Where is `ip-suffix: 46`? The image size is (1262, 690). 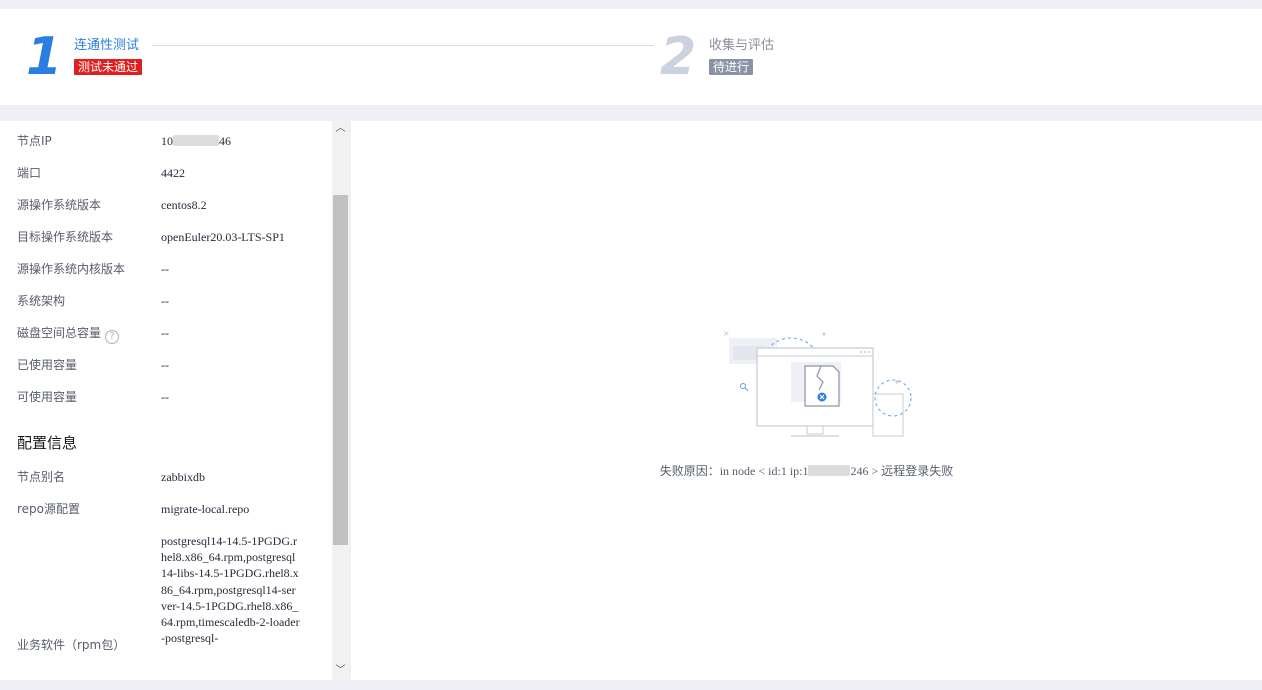 ip-suffix: 46 is located at coordinates (225, 141).